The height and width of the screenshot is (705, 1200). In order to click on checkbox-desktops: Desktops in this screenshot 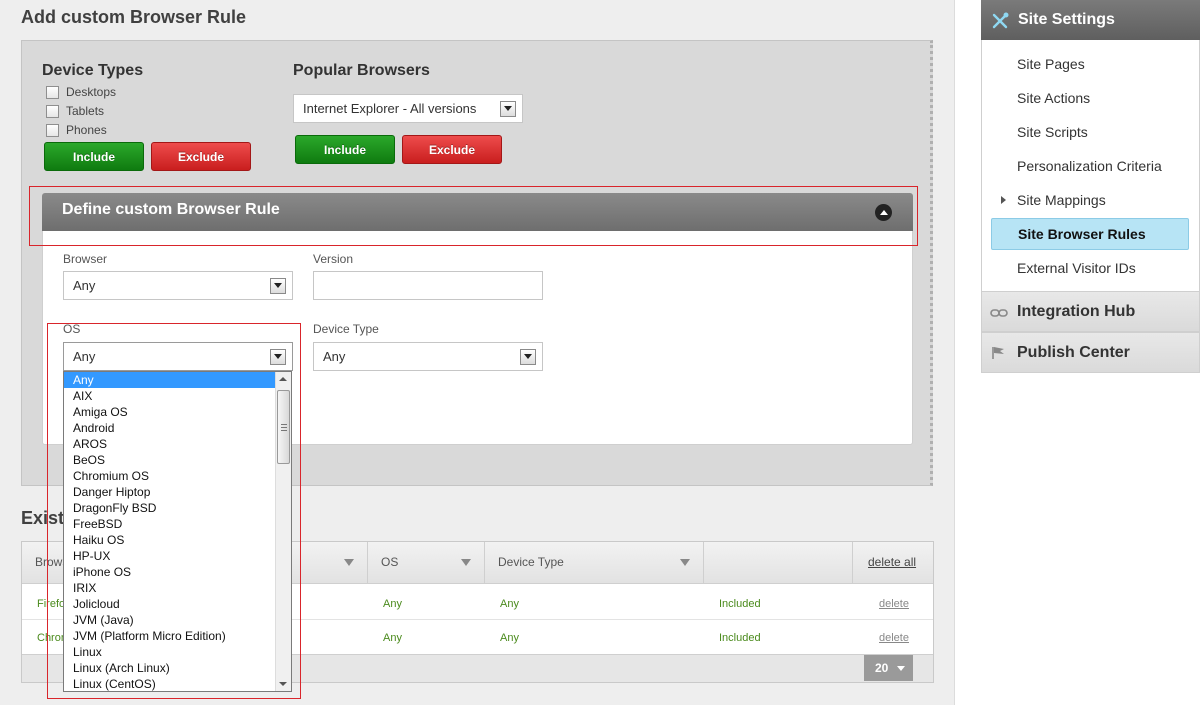, I will do `click(81, 92)`.